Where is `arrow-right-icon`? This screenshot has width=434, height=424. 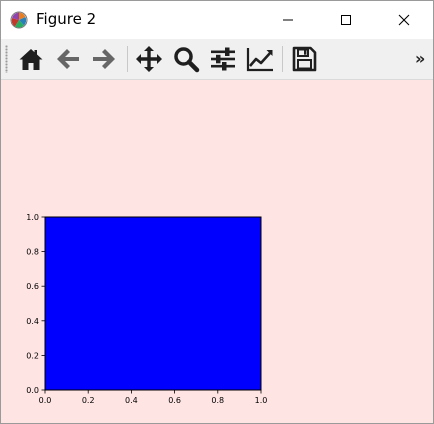 arrow-right-icon is located at coordinates (104, 59).